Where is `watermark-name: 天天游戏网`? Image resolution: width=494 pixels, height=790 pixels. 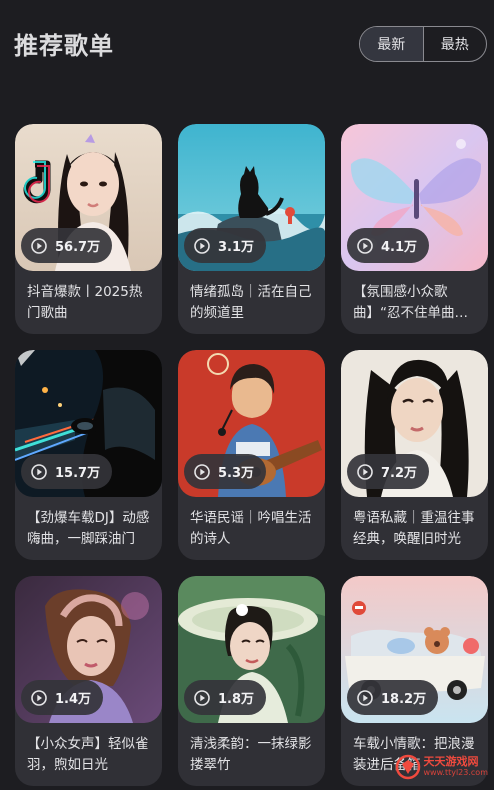
watermark-name: 天天游戏网 is located at coordinates (451, 761).